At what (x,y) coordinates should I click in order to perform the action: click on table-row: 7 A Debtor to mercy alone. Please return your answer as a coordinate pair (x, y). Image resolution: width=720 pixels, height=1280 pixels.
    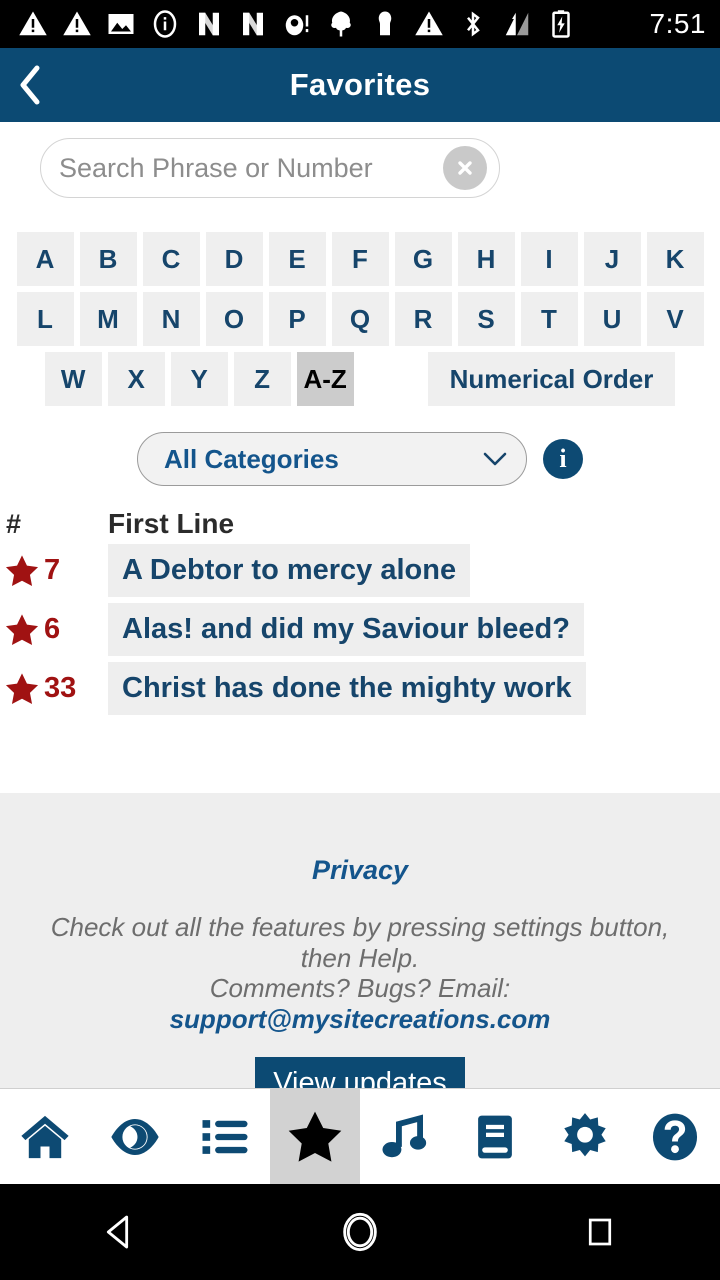
    Looking at the image, I should click on (360, 570).